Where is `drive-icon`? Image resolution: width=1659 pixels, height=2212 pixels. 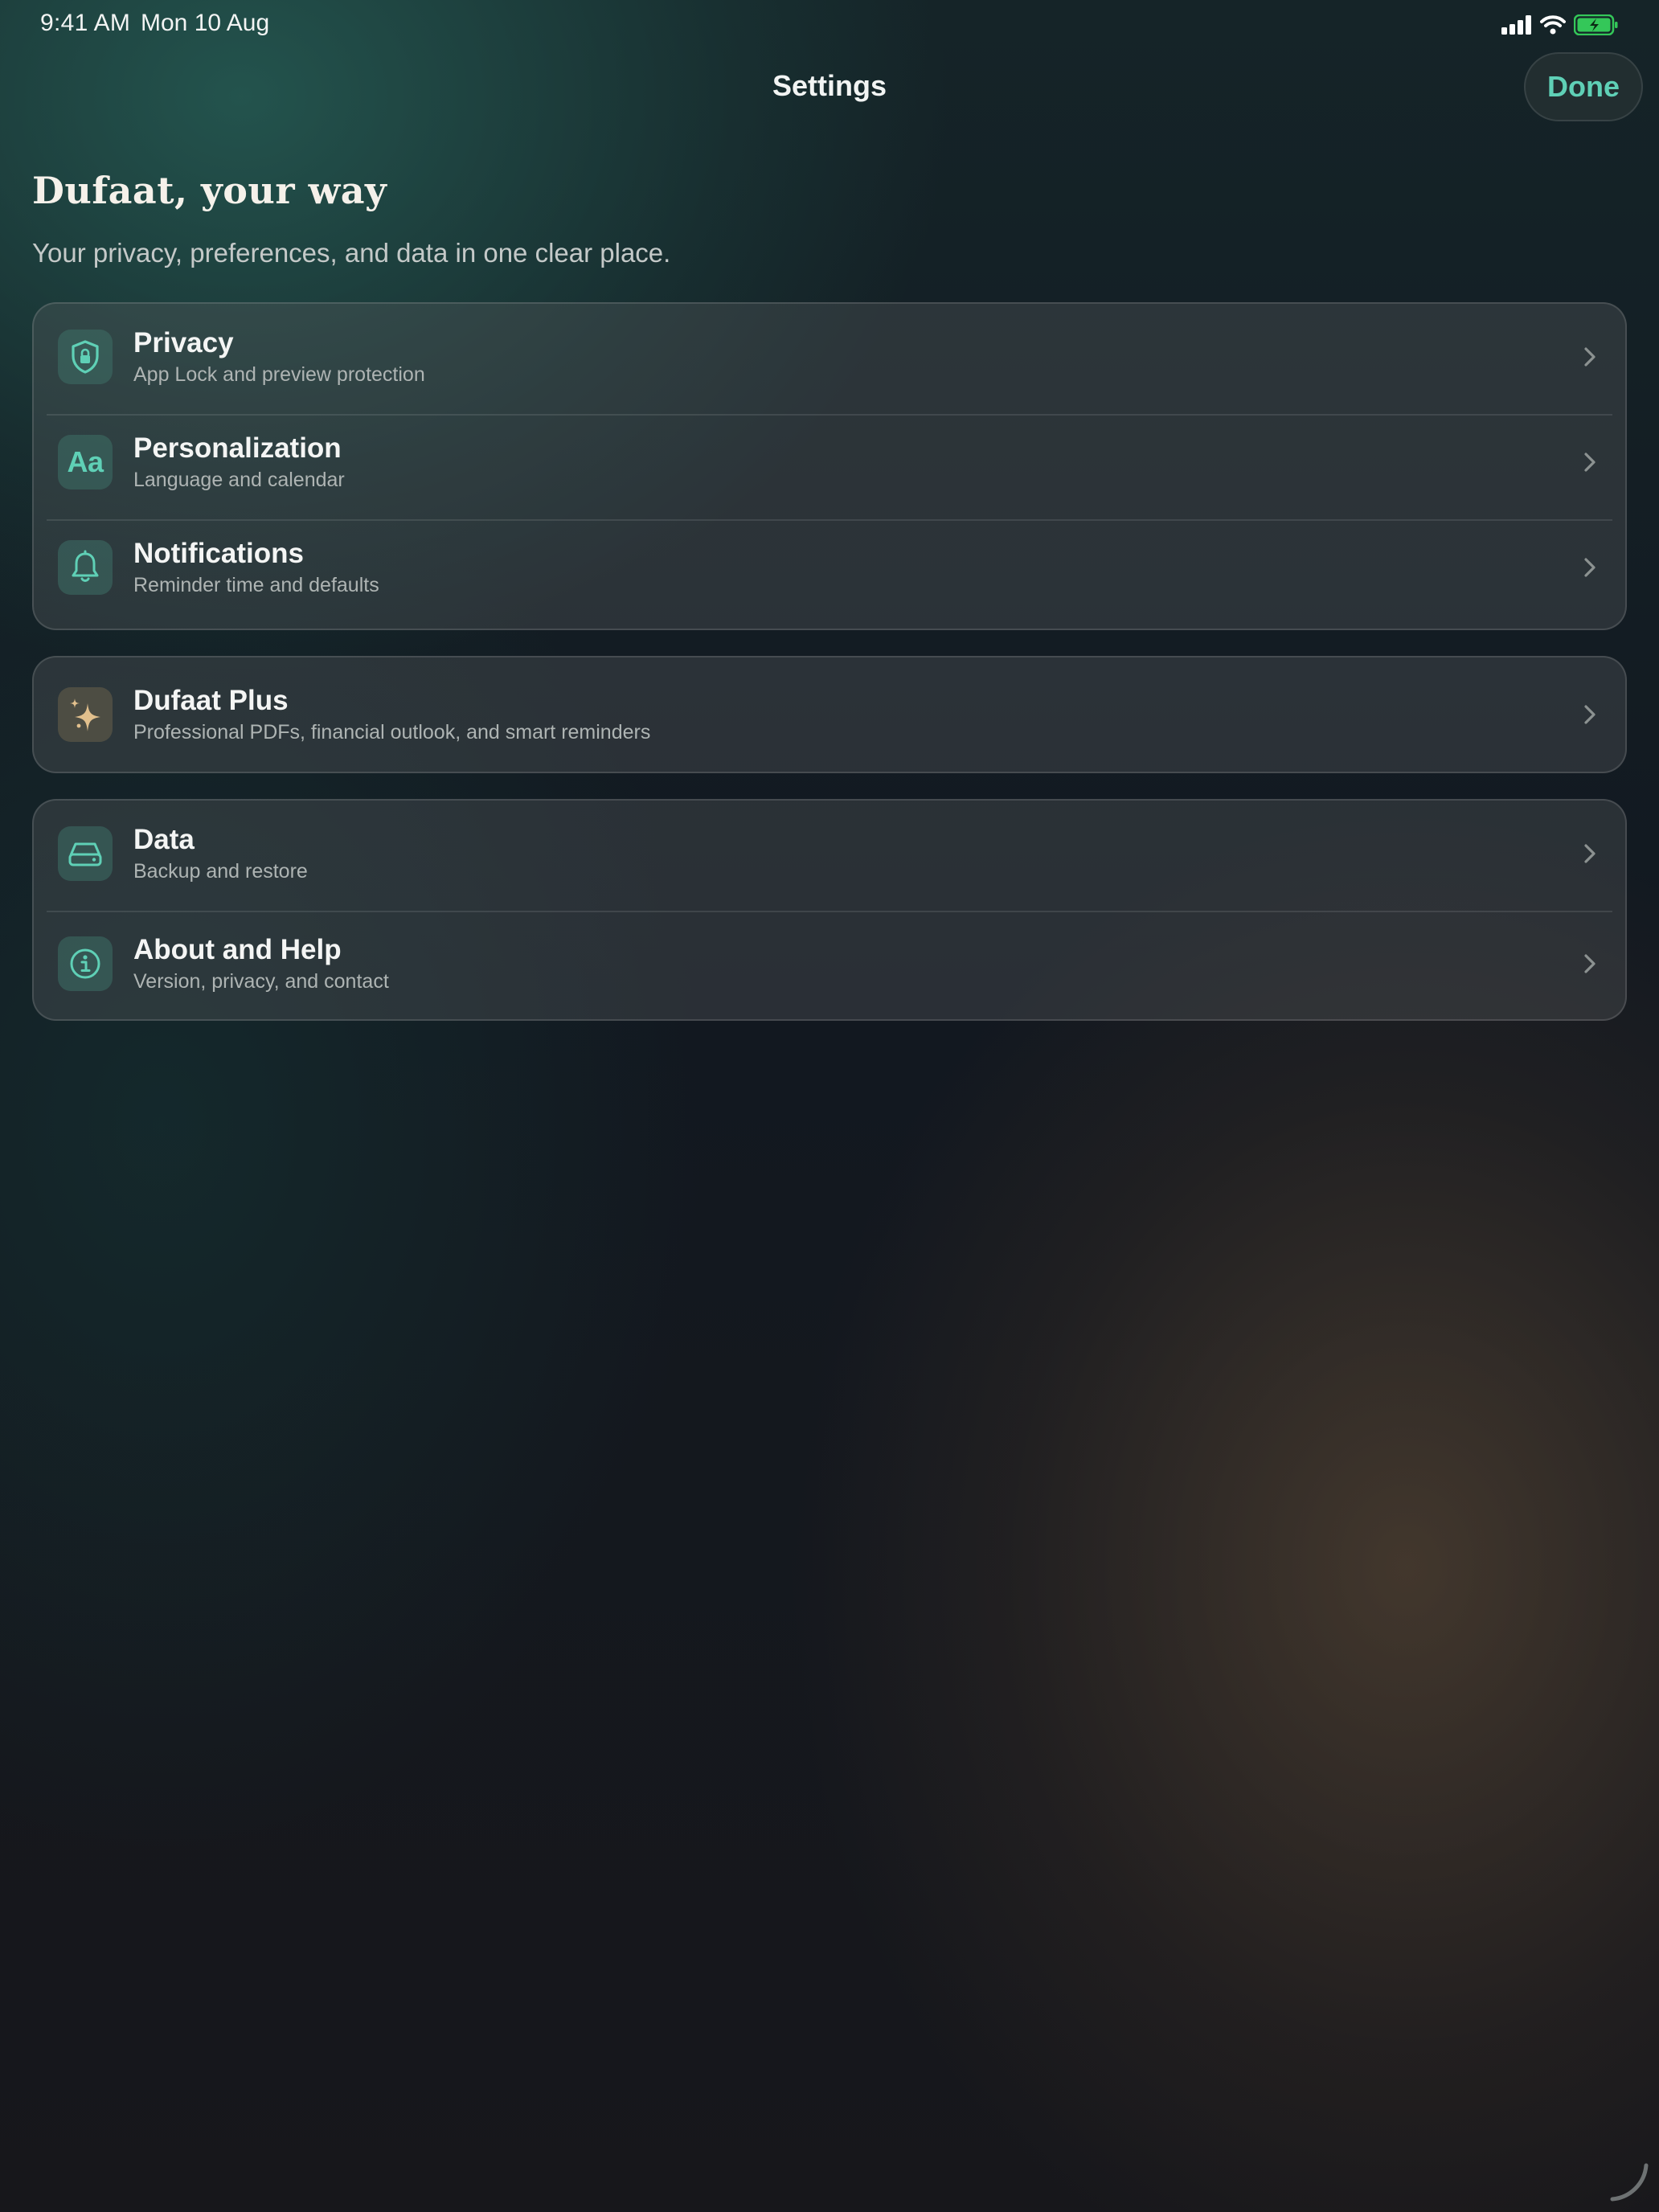 drive-icon is located at coordinates (85, 853).